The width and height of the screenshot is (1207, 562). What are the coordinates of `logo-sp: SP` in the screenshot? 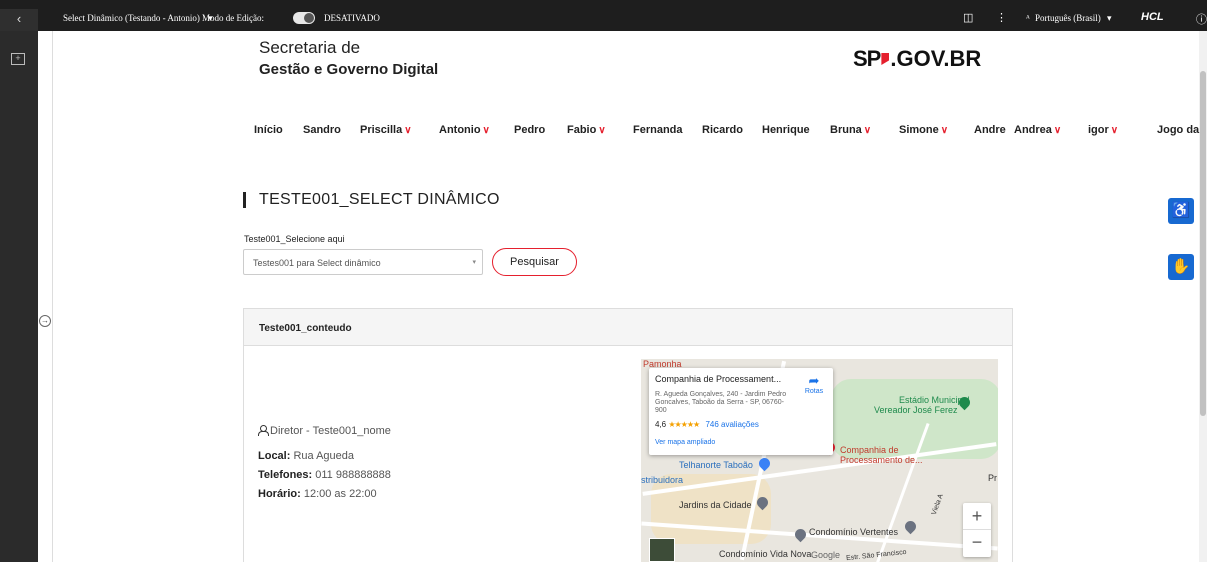 It's located at (867, 58).